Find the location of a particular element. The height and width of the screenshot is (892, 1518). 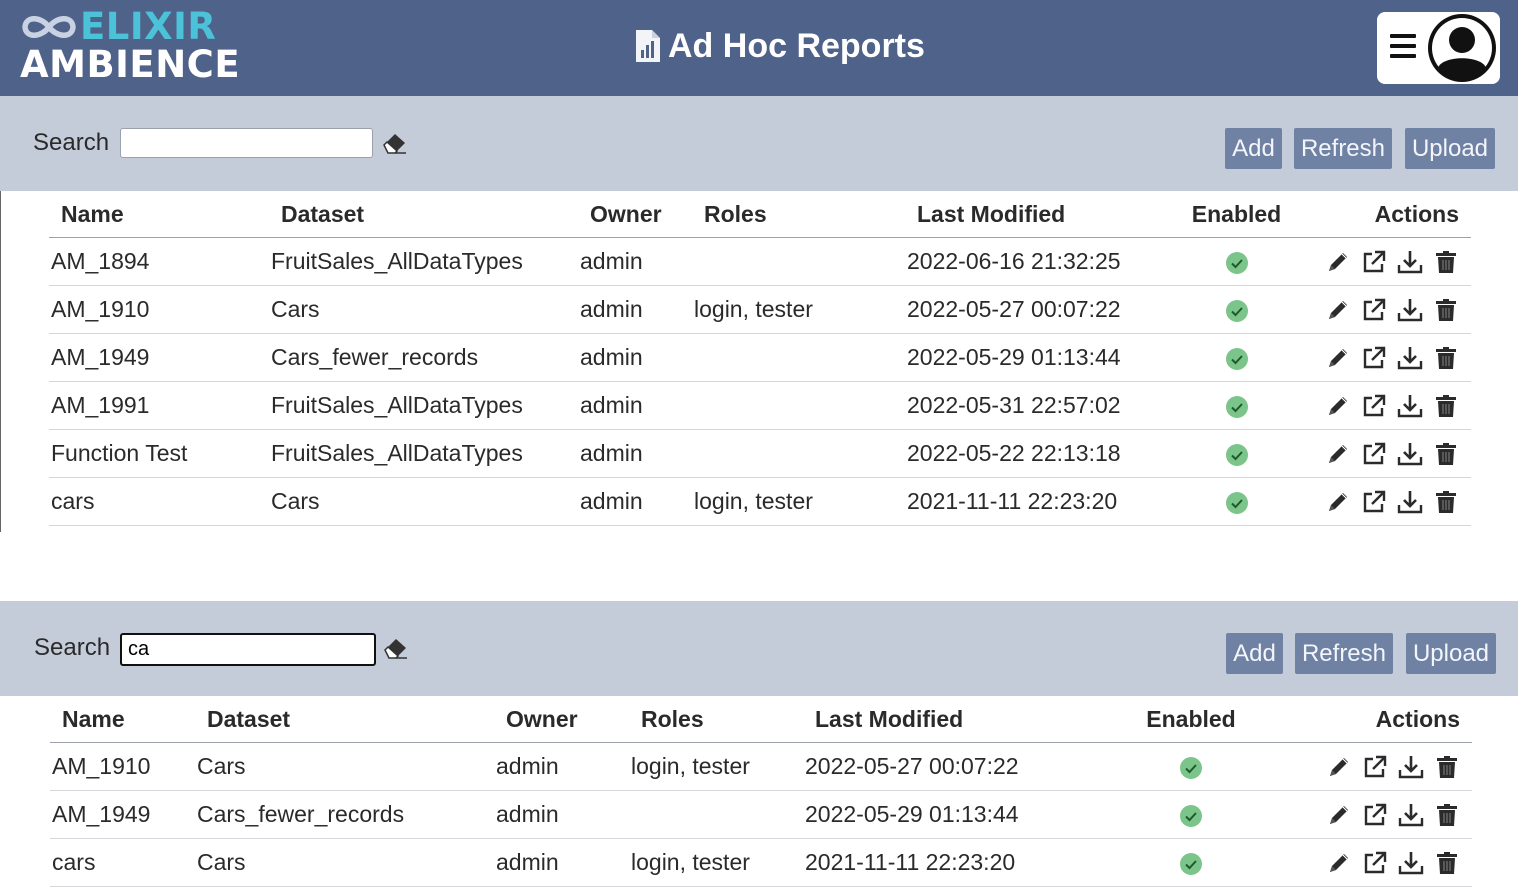

cell-roles: login, tester is located at coordinates (798, 309).